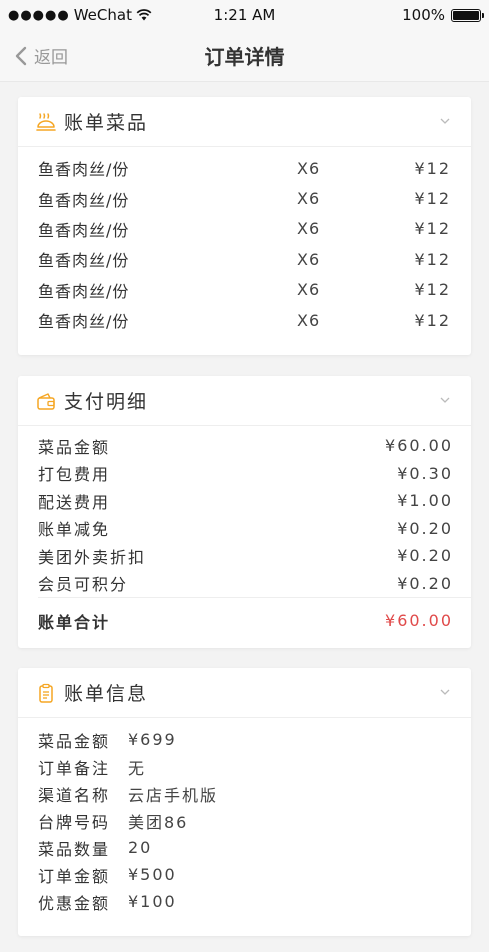 This screenshot has height=952, width=489. I want to click on list-item: 菜品金额 ¥60.00, so click(245, 446).